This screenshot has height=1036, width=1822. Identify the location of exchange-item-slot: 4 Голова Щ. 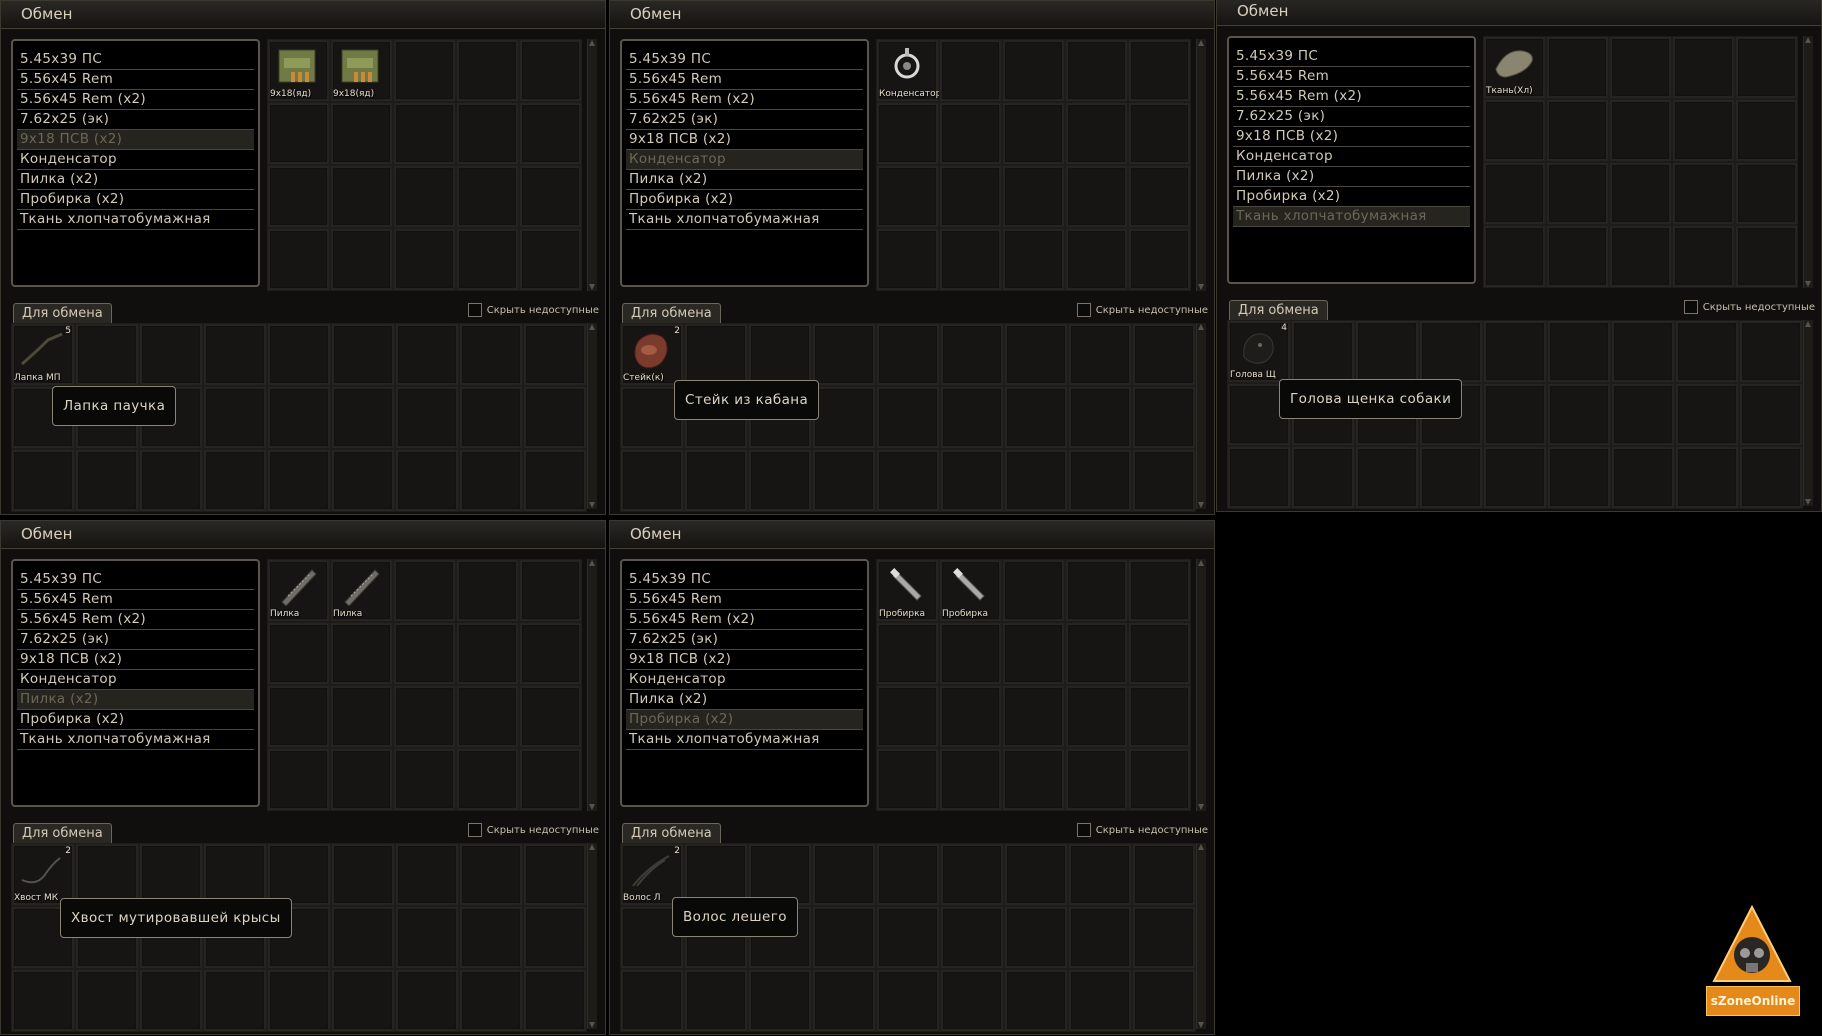
(1259, 351).